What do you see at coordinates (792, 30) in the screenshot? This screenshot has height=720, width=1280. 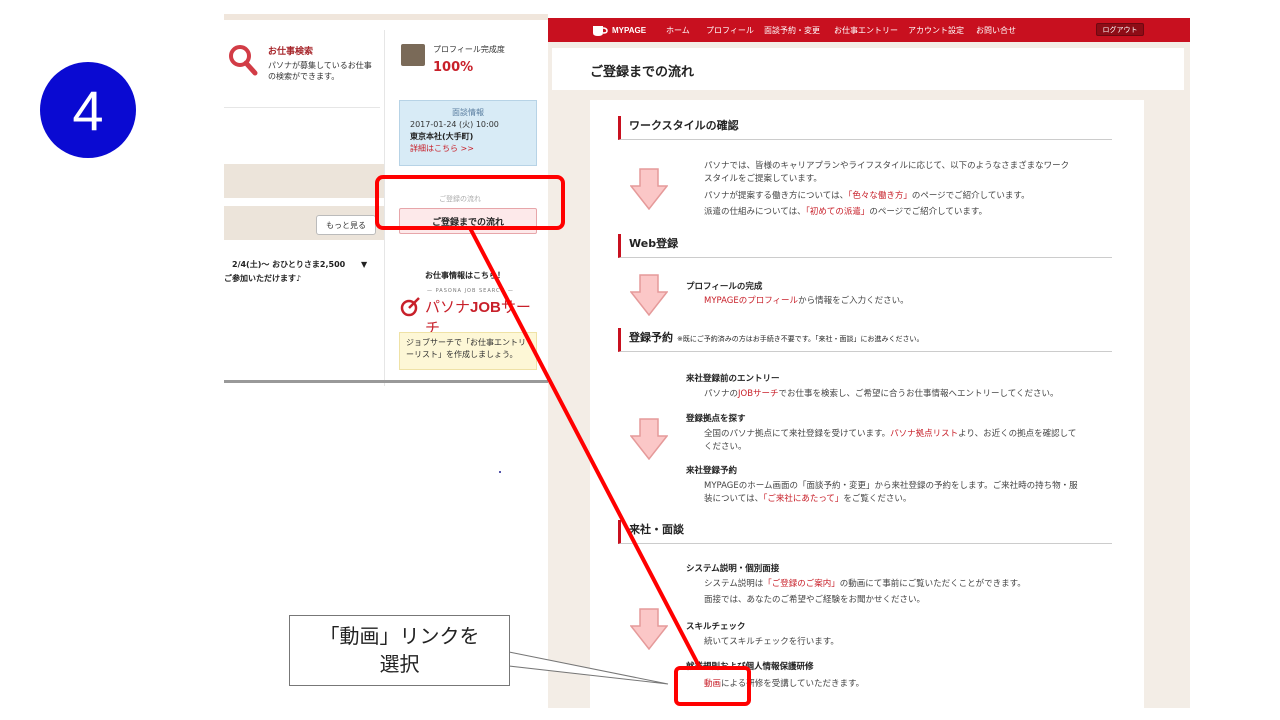 I see `nav-interview: 面談予約・変更` at bounding box center [792, 30].